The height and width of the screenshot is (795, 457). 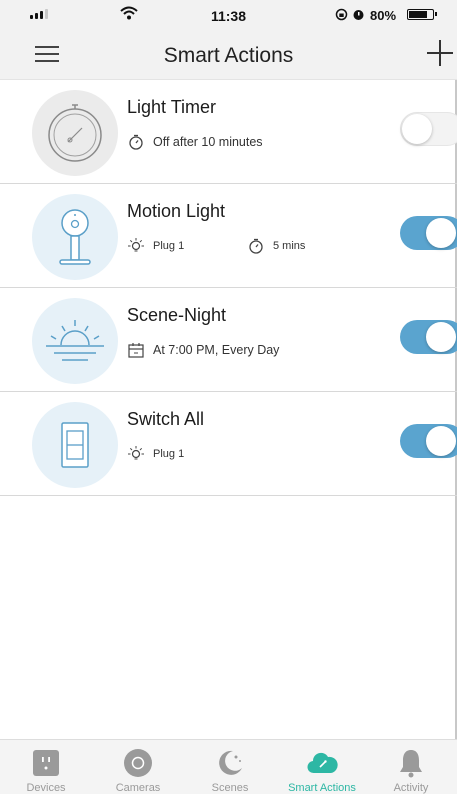 What do you see at coordinates (230, 788) in the screenshot?
I see `tab-label: Scenes` at bounding box center [230, 788].